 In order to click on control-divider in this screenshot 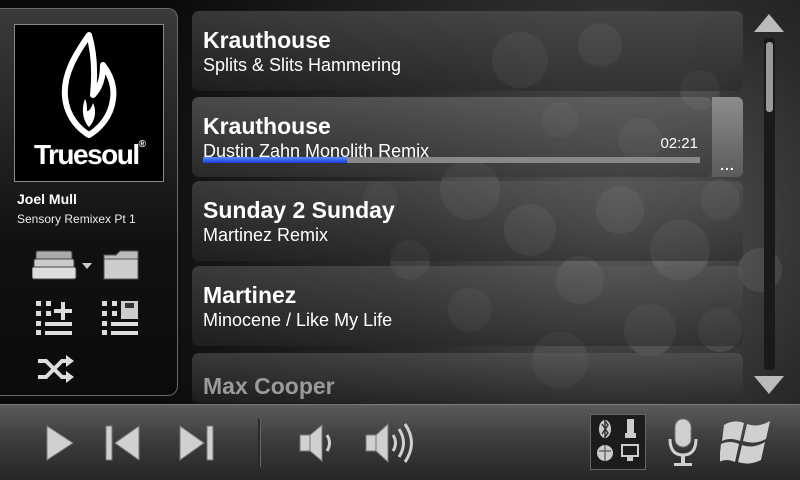, I will do `click(259, 443)`.